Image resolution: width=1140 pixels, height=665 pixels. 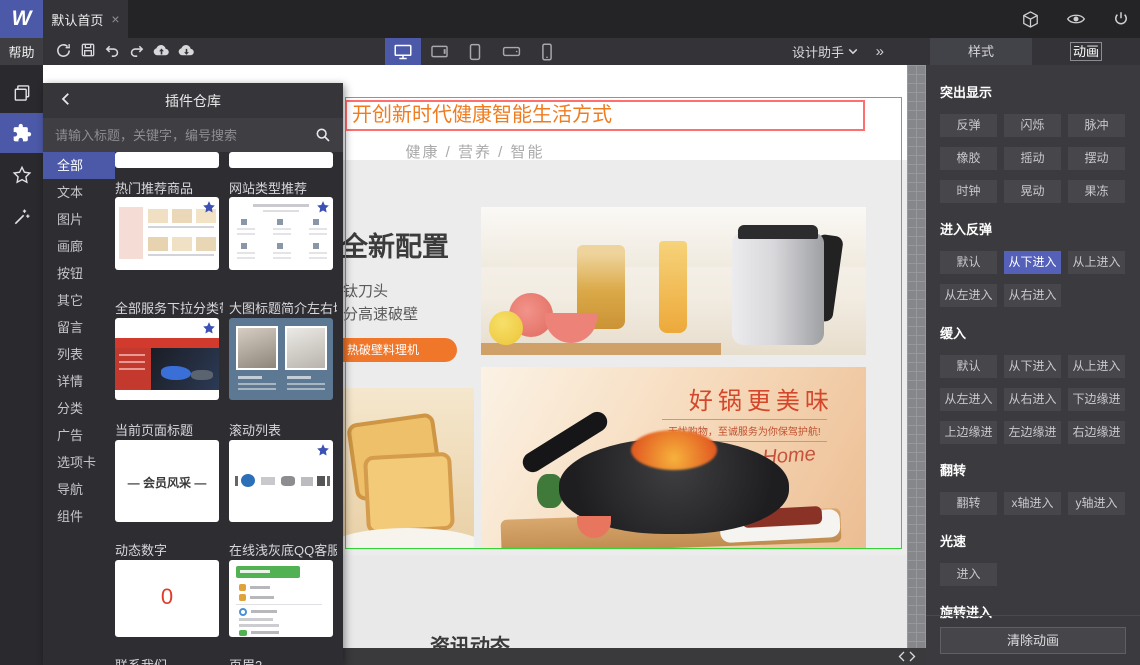 I want to click on anim-button: 橡胶, so click(x=968, y=158).